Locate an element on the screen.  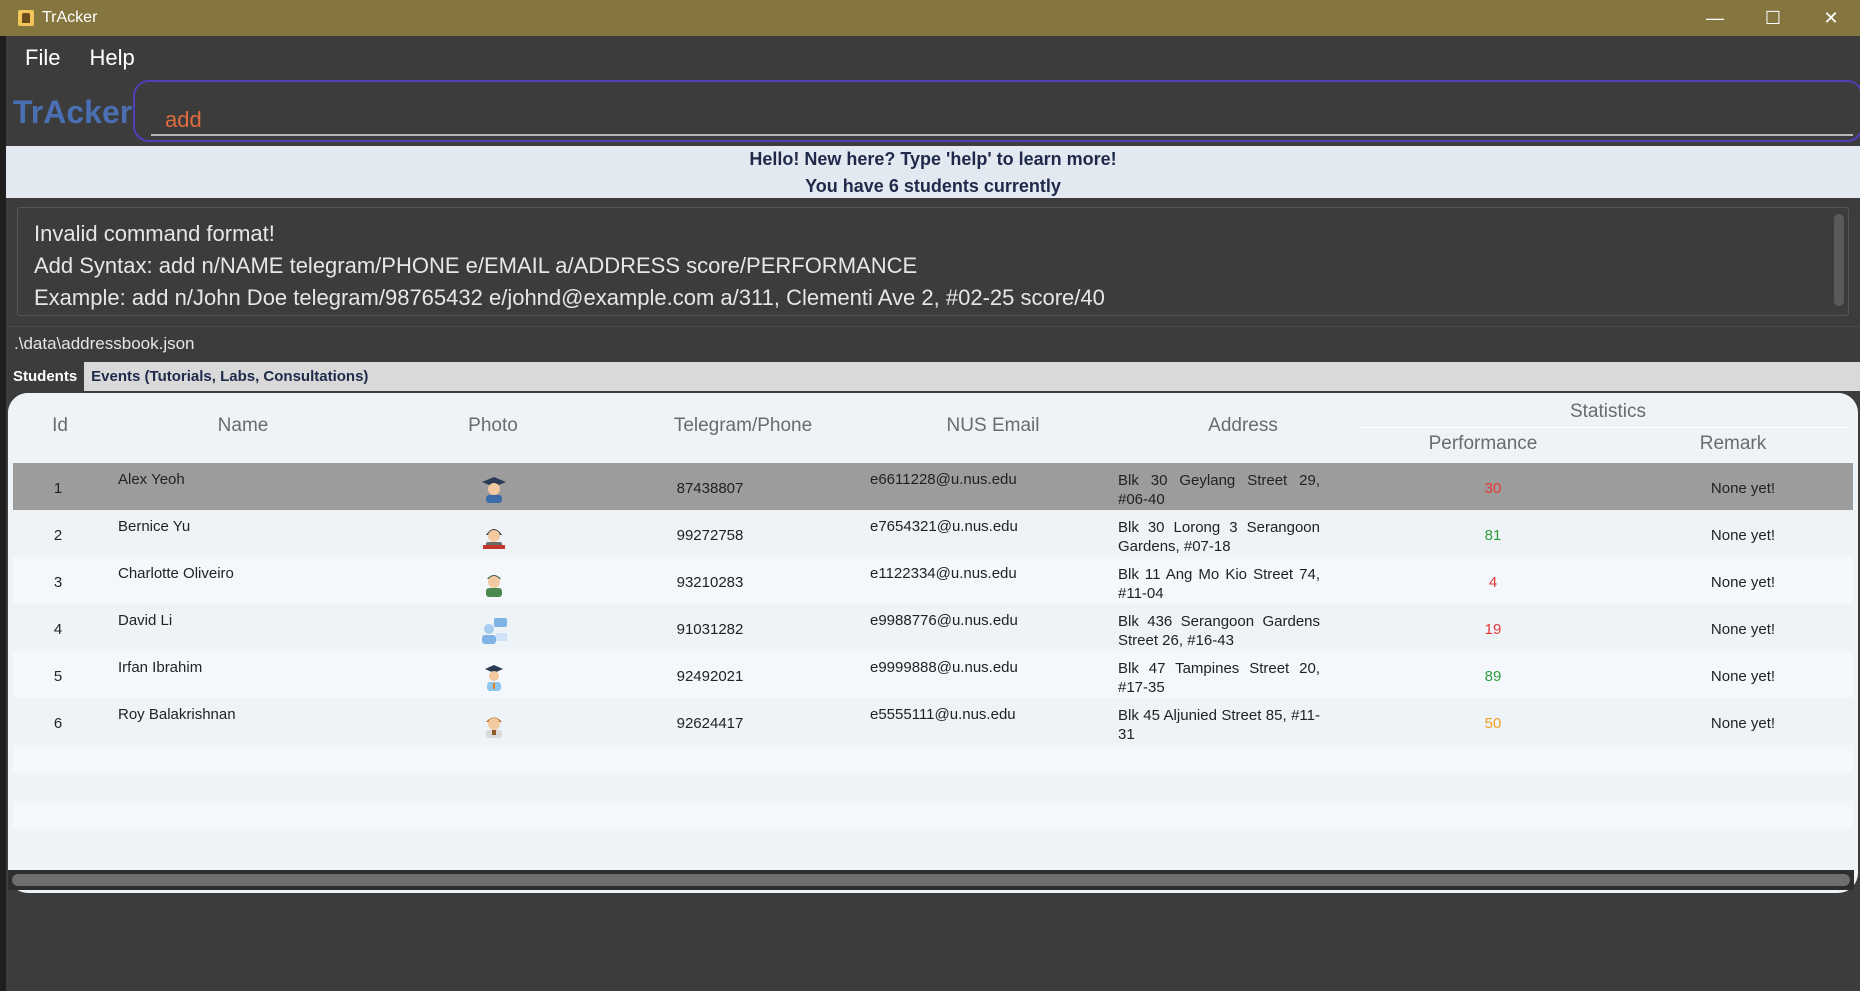
window-title: TrAcker is located at coordinates (70, 17).